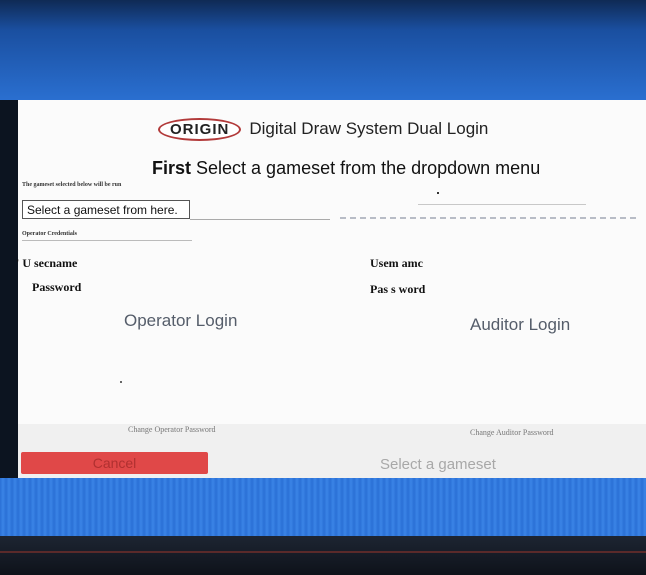 The width and height of the screenshot is (646, 575). What do you see at coordinates (520, 325) in the screenshot?
I see `auditor-login-button: Auditor Login` at bounding box center [520, 325].